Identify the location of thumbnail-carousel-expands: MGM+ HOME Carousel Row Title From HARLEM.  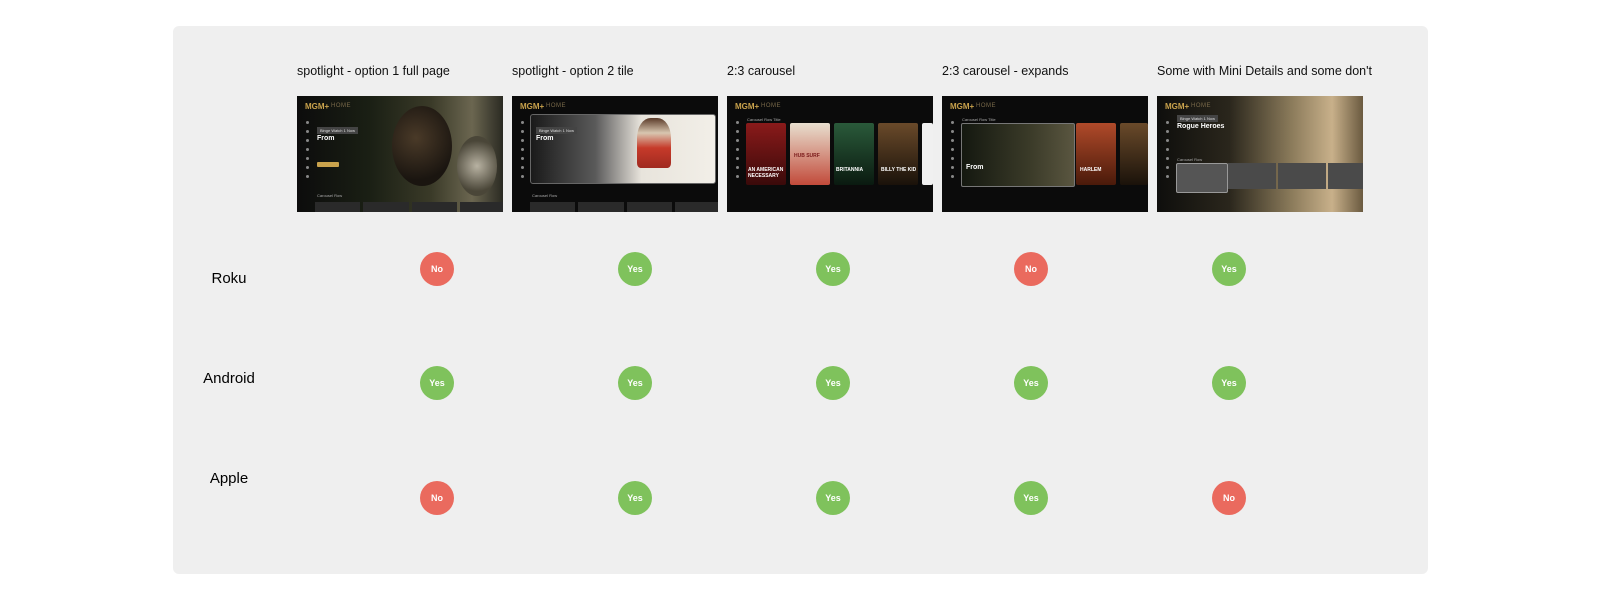
(1045, 154).